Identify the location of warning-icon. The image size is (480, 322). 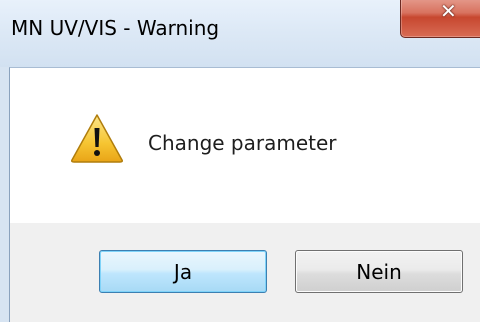
(97, 138).